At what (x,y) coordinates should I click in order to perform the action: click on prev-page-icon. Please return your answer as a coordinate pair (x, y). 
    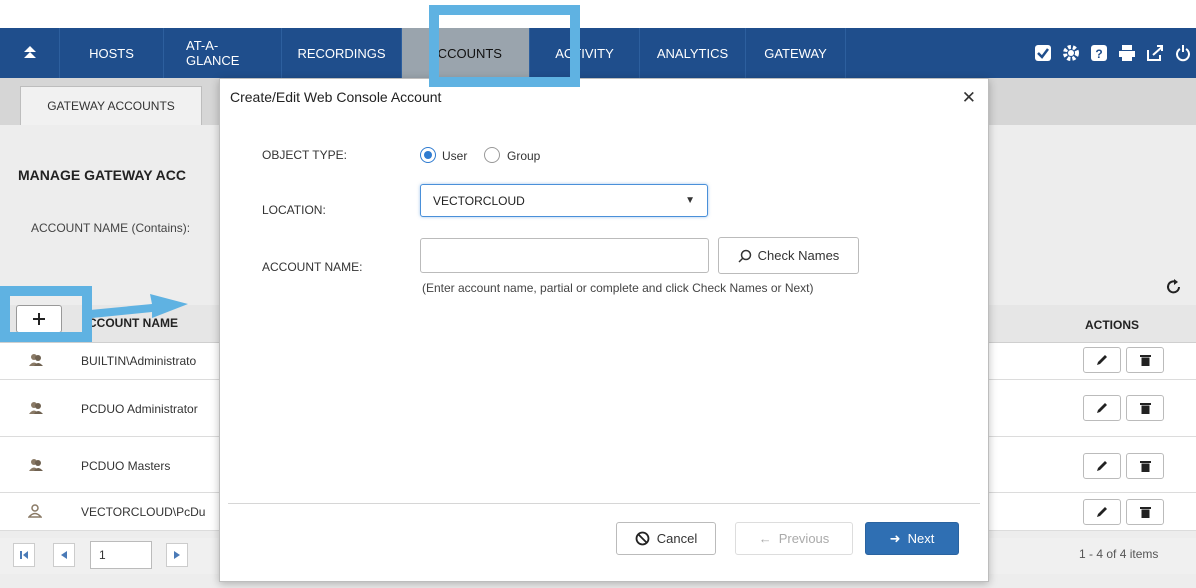
    Looking at the image, I should click on (64, 555).